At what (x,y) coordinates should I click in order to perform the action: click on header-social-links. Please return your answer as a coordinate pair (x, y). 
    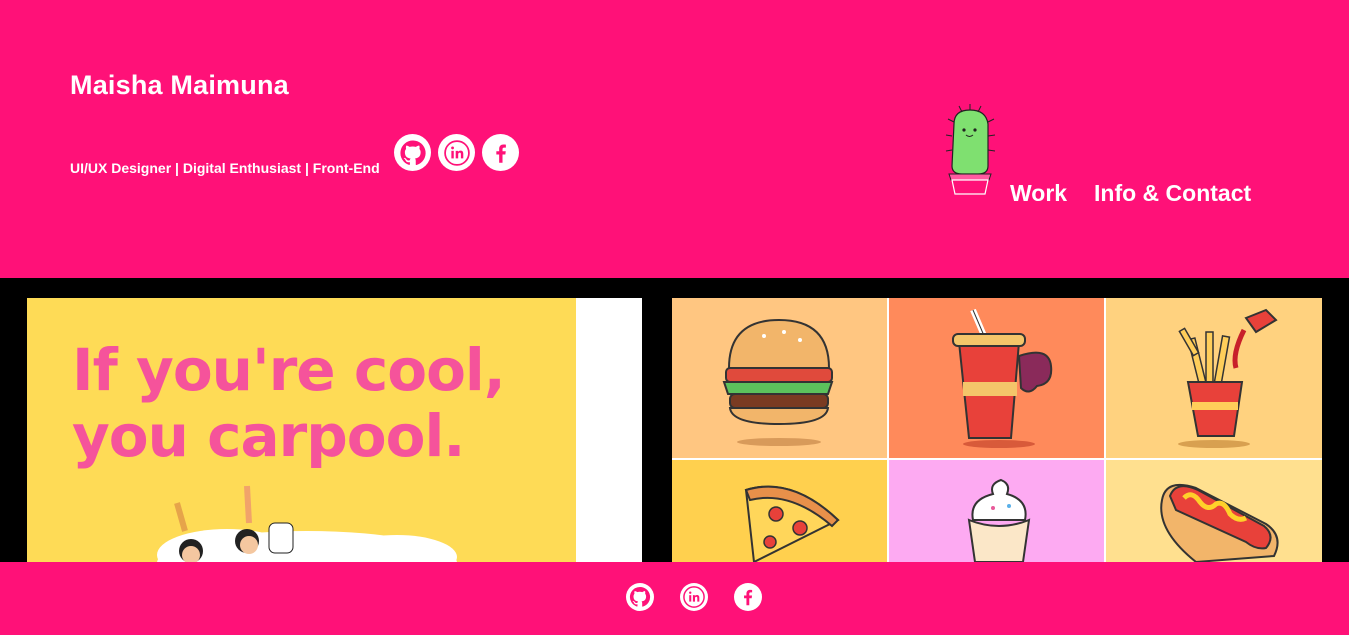
    Looking at the image, I should click on (456, 152).